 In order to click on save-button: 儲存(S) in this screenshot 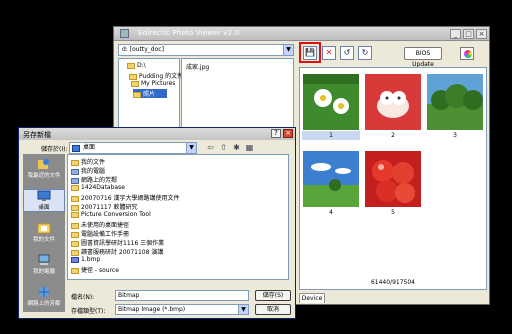, I will do `click(273, 295)`.